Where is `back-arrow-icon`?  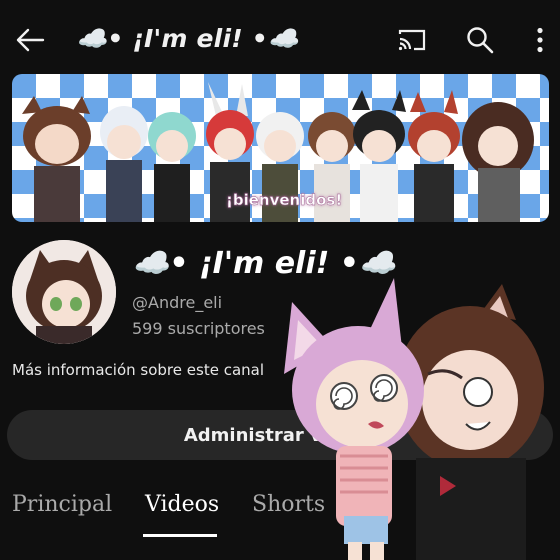 back-arrow-icon is located at coordinates (30, 40).